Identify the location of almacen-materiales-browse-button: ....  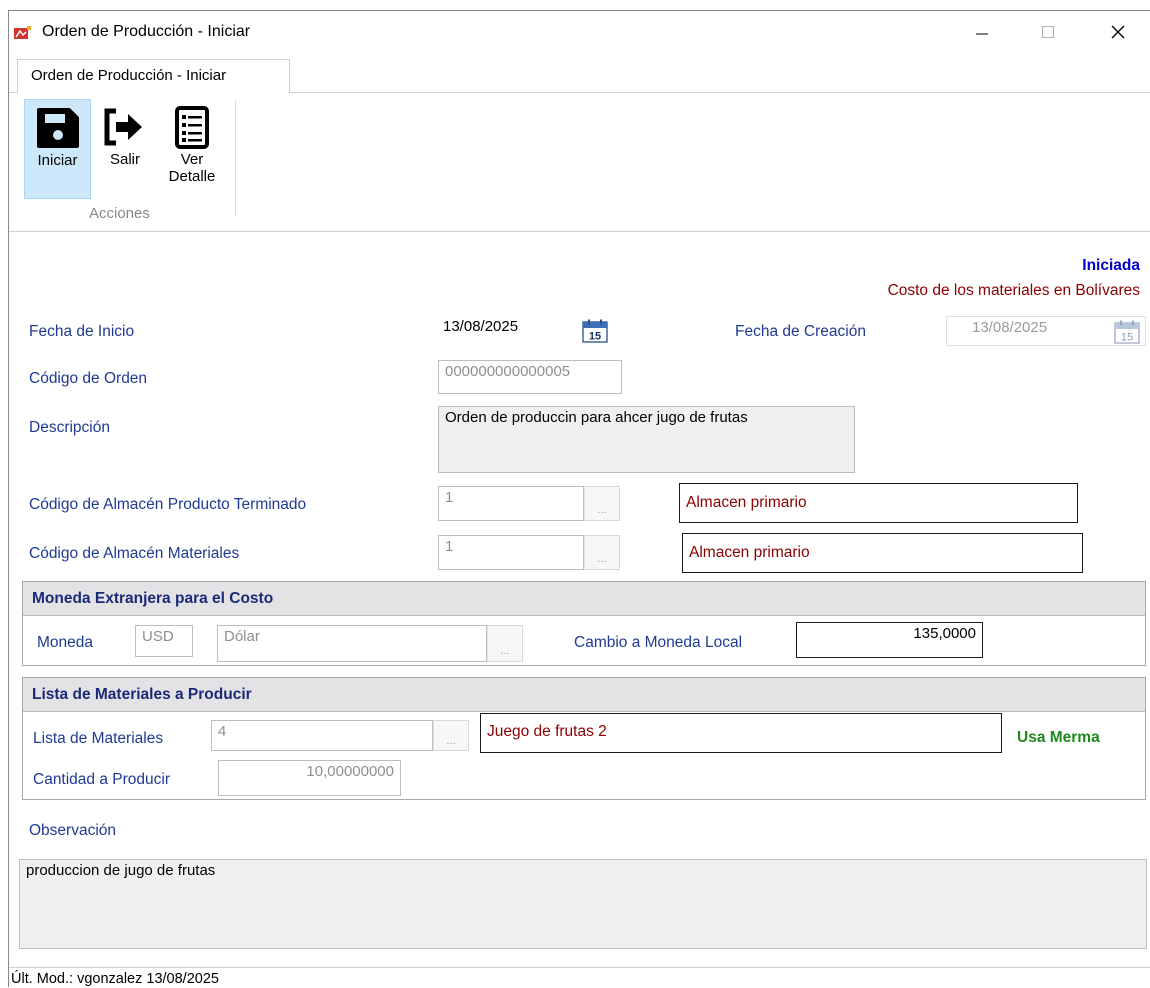
(602, 552).